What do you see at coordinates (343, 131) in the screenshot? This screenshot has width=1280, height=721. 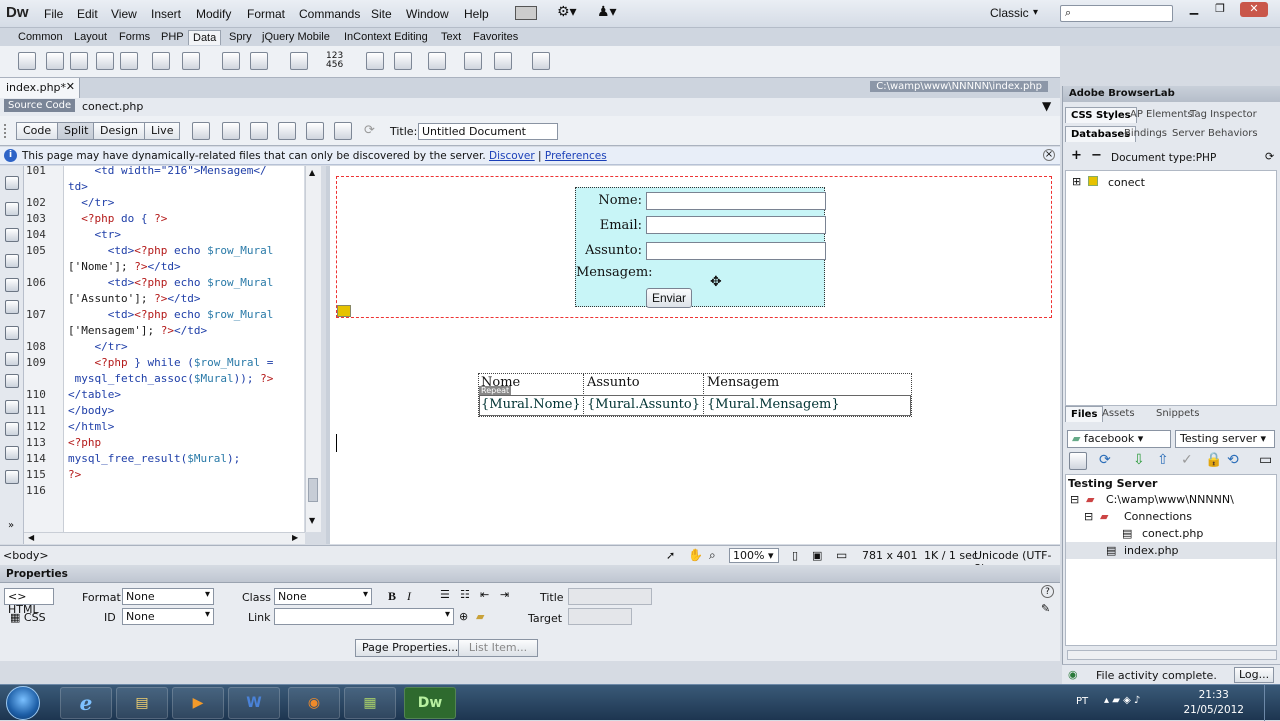 I see `visual-aids-icon` at bounding box center [343, 131].